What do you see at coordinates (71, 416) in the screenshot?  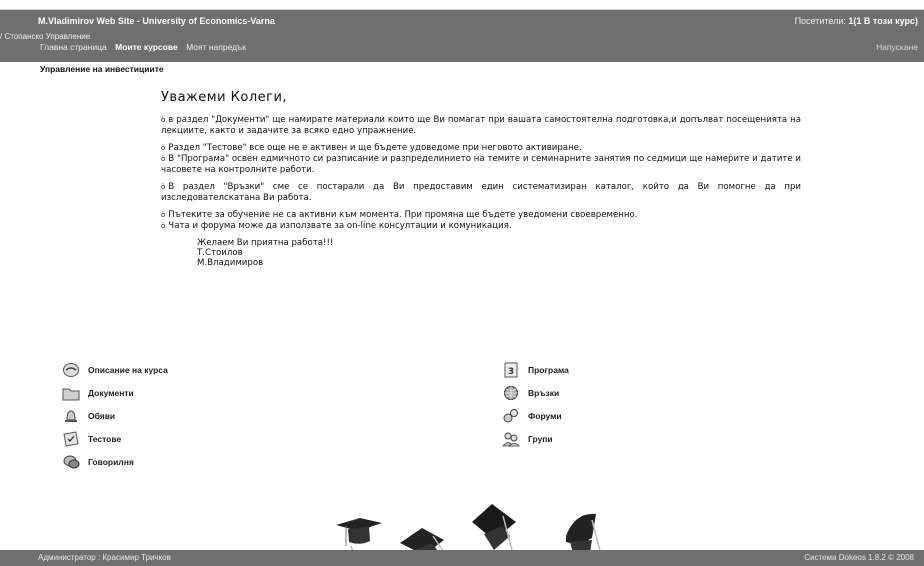 I see `bell-icon` at bounding box center [71, 416].